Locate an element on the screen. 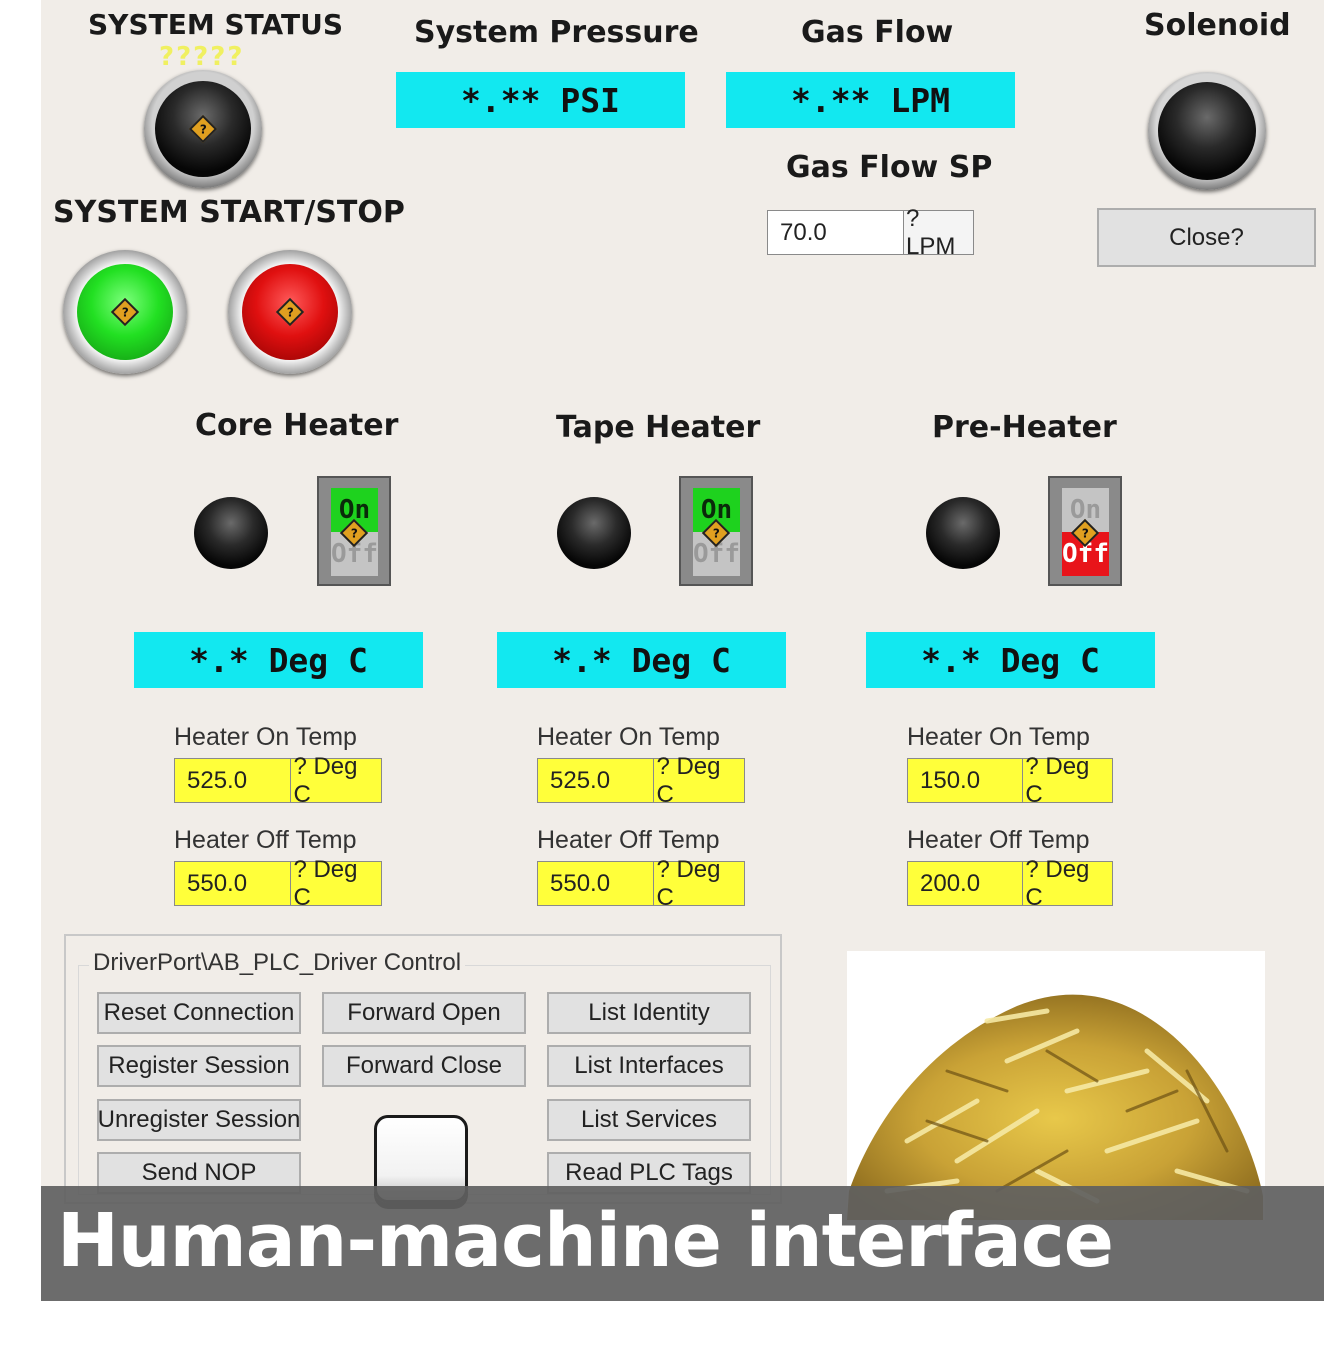  gas-flow-sp-unit: ? LPM is located at coordinates (938, 232).